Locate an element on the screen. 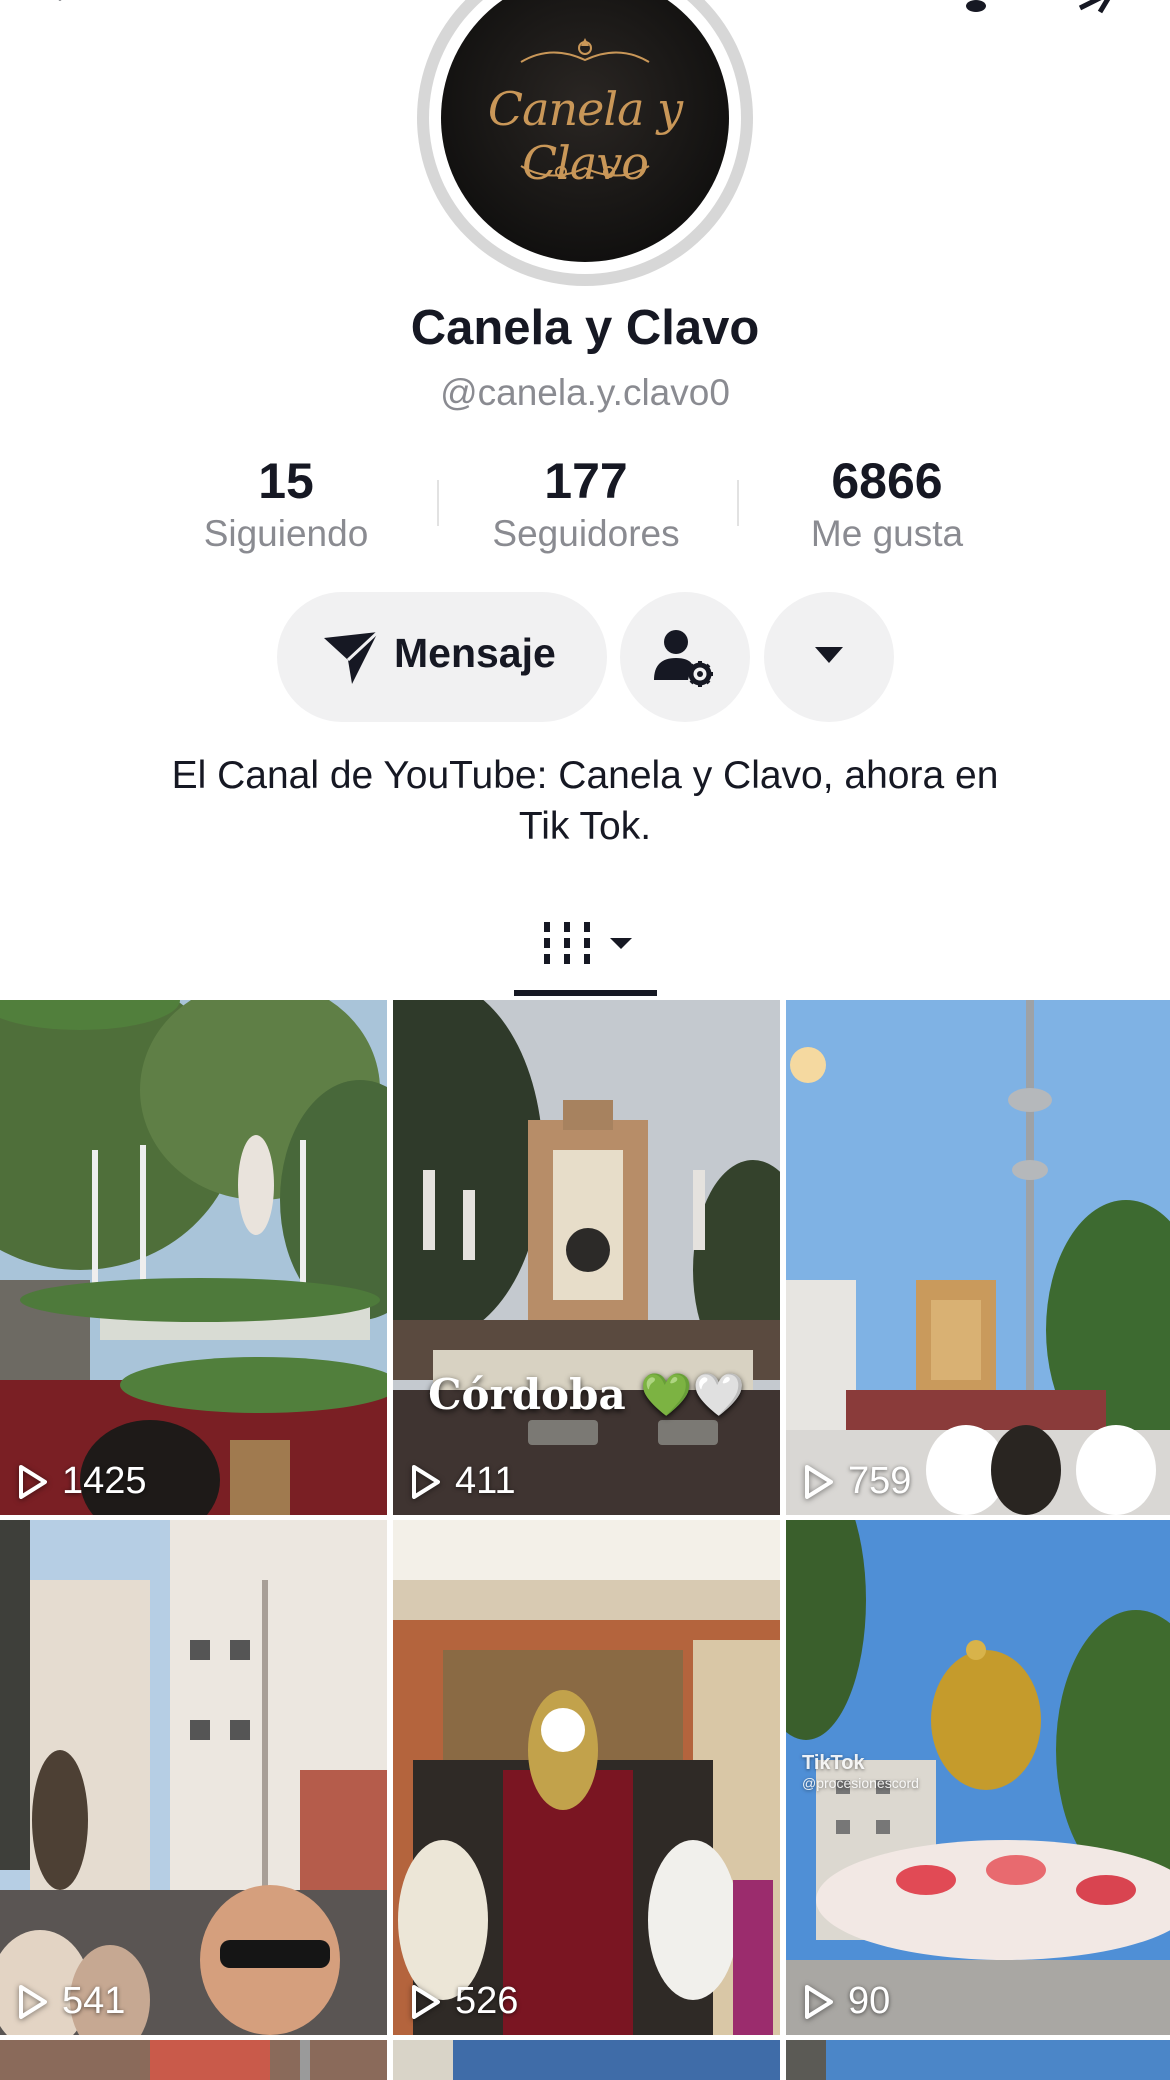 The width and height of the screenshot is (1170, 2080). view-count: 411 is located at coordinates (463, 1481).